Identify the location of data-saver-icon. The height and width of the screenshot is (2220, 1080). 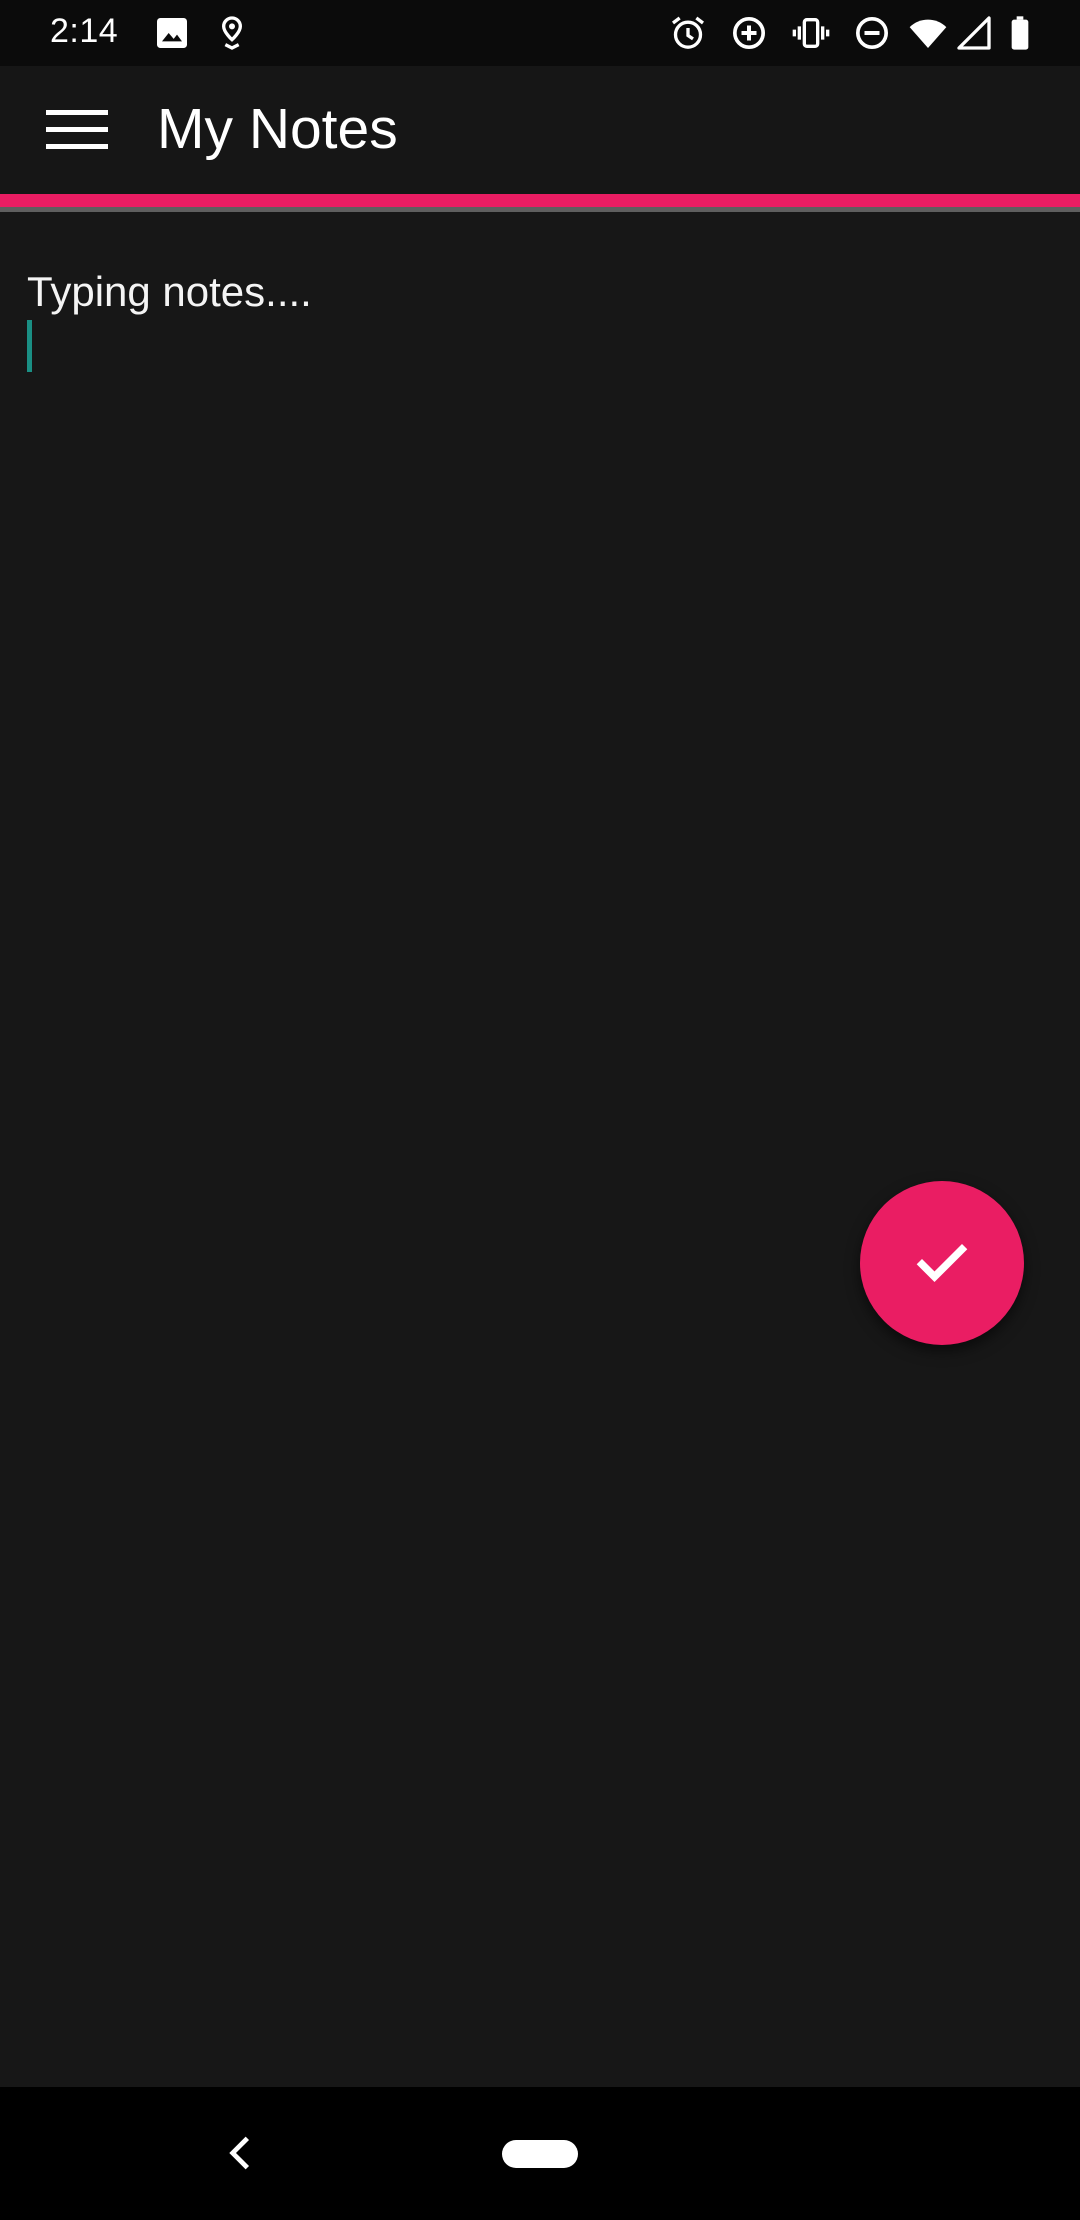
(749, 33).